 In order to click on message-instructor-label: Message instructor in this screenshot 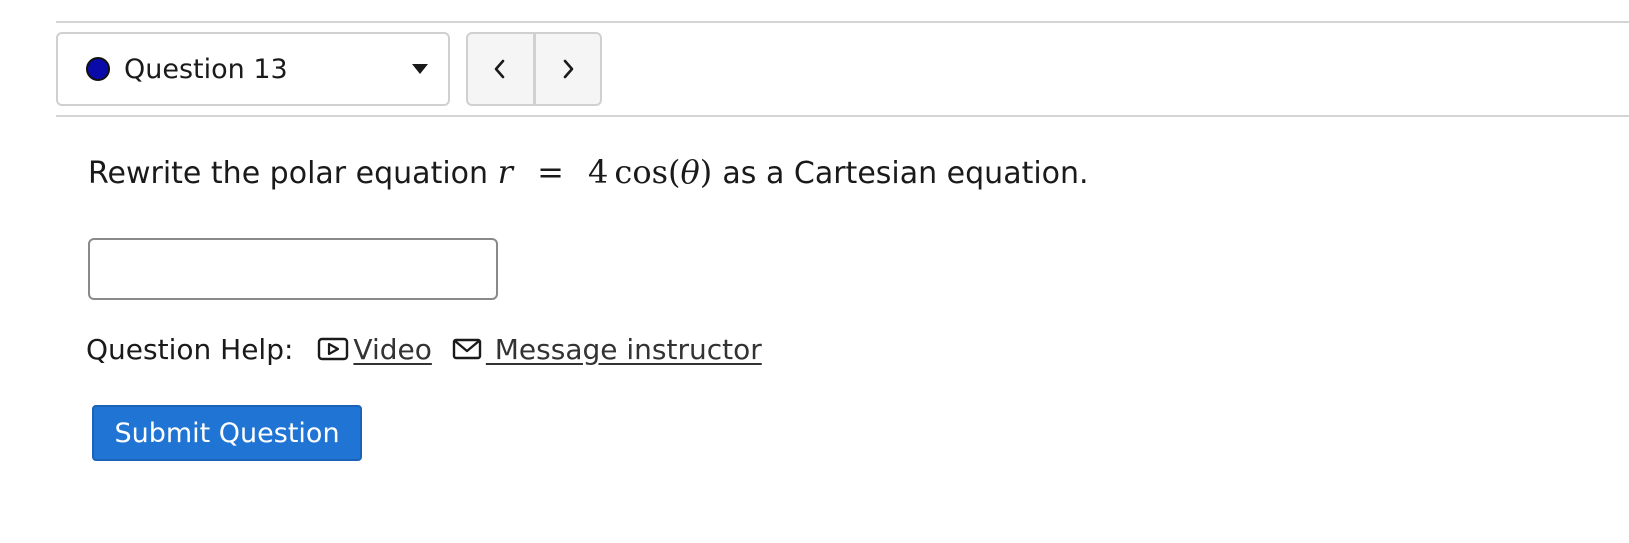, I will do `click(623, 349)`.